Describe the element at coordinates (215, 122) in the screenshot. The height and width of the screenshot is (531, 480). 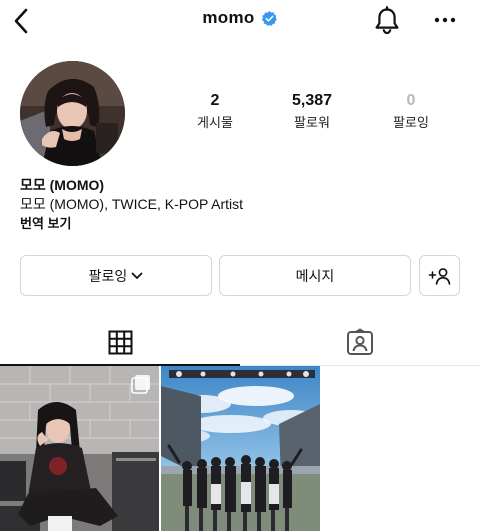
I see `posts-count-label: 게시물` at that location.